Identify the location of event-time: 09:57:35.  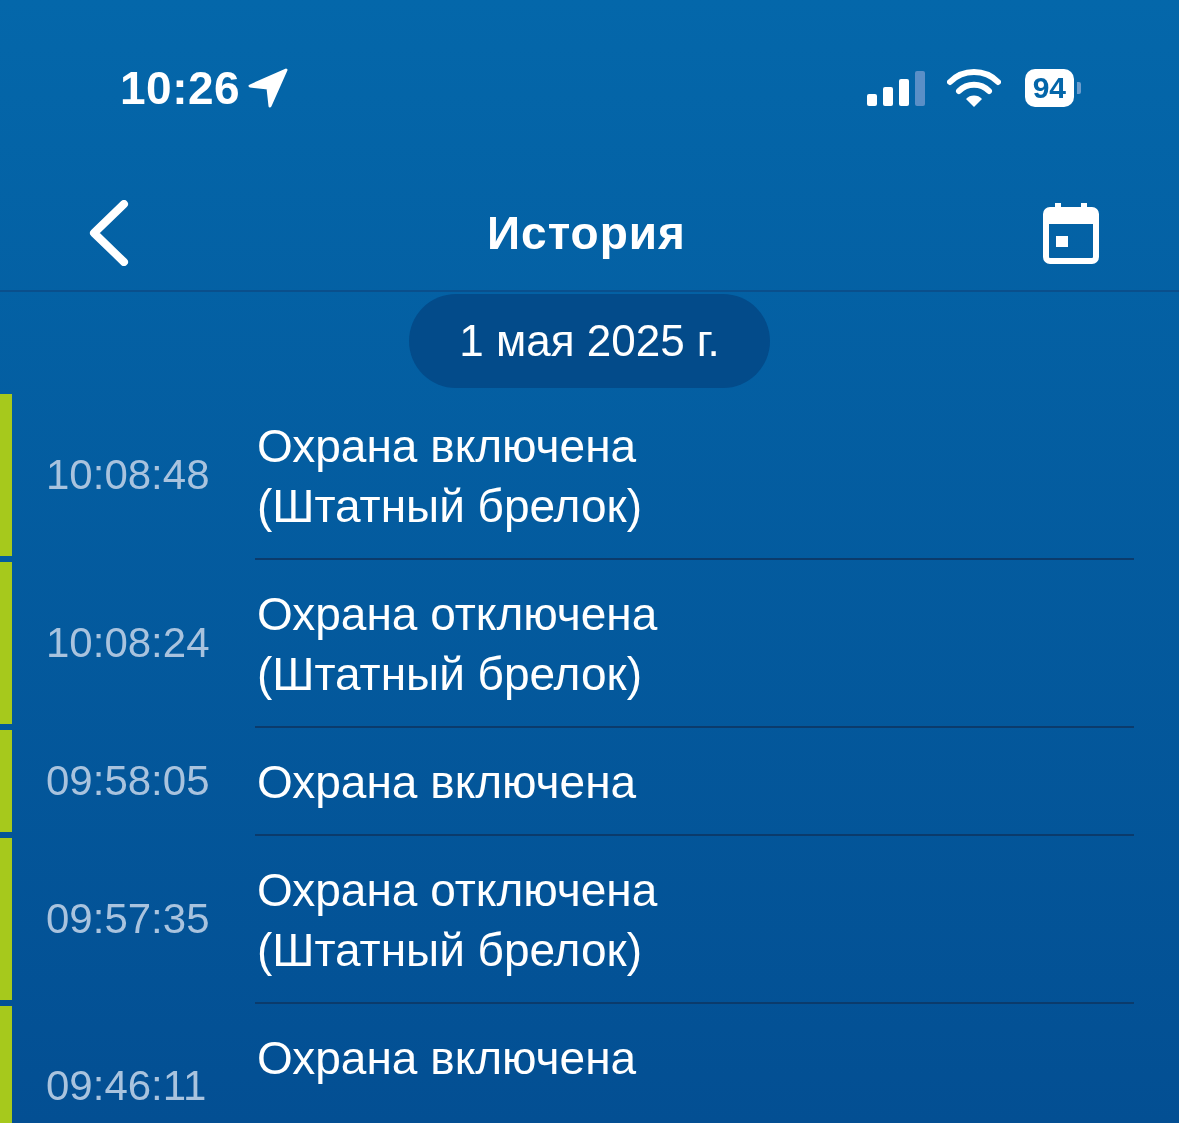
(128, 919).